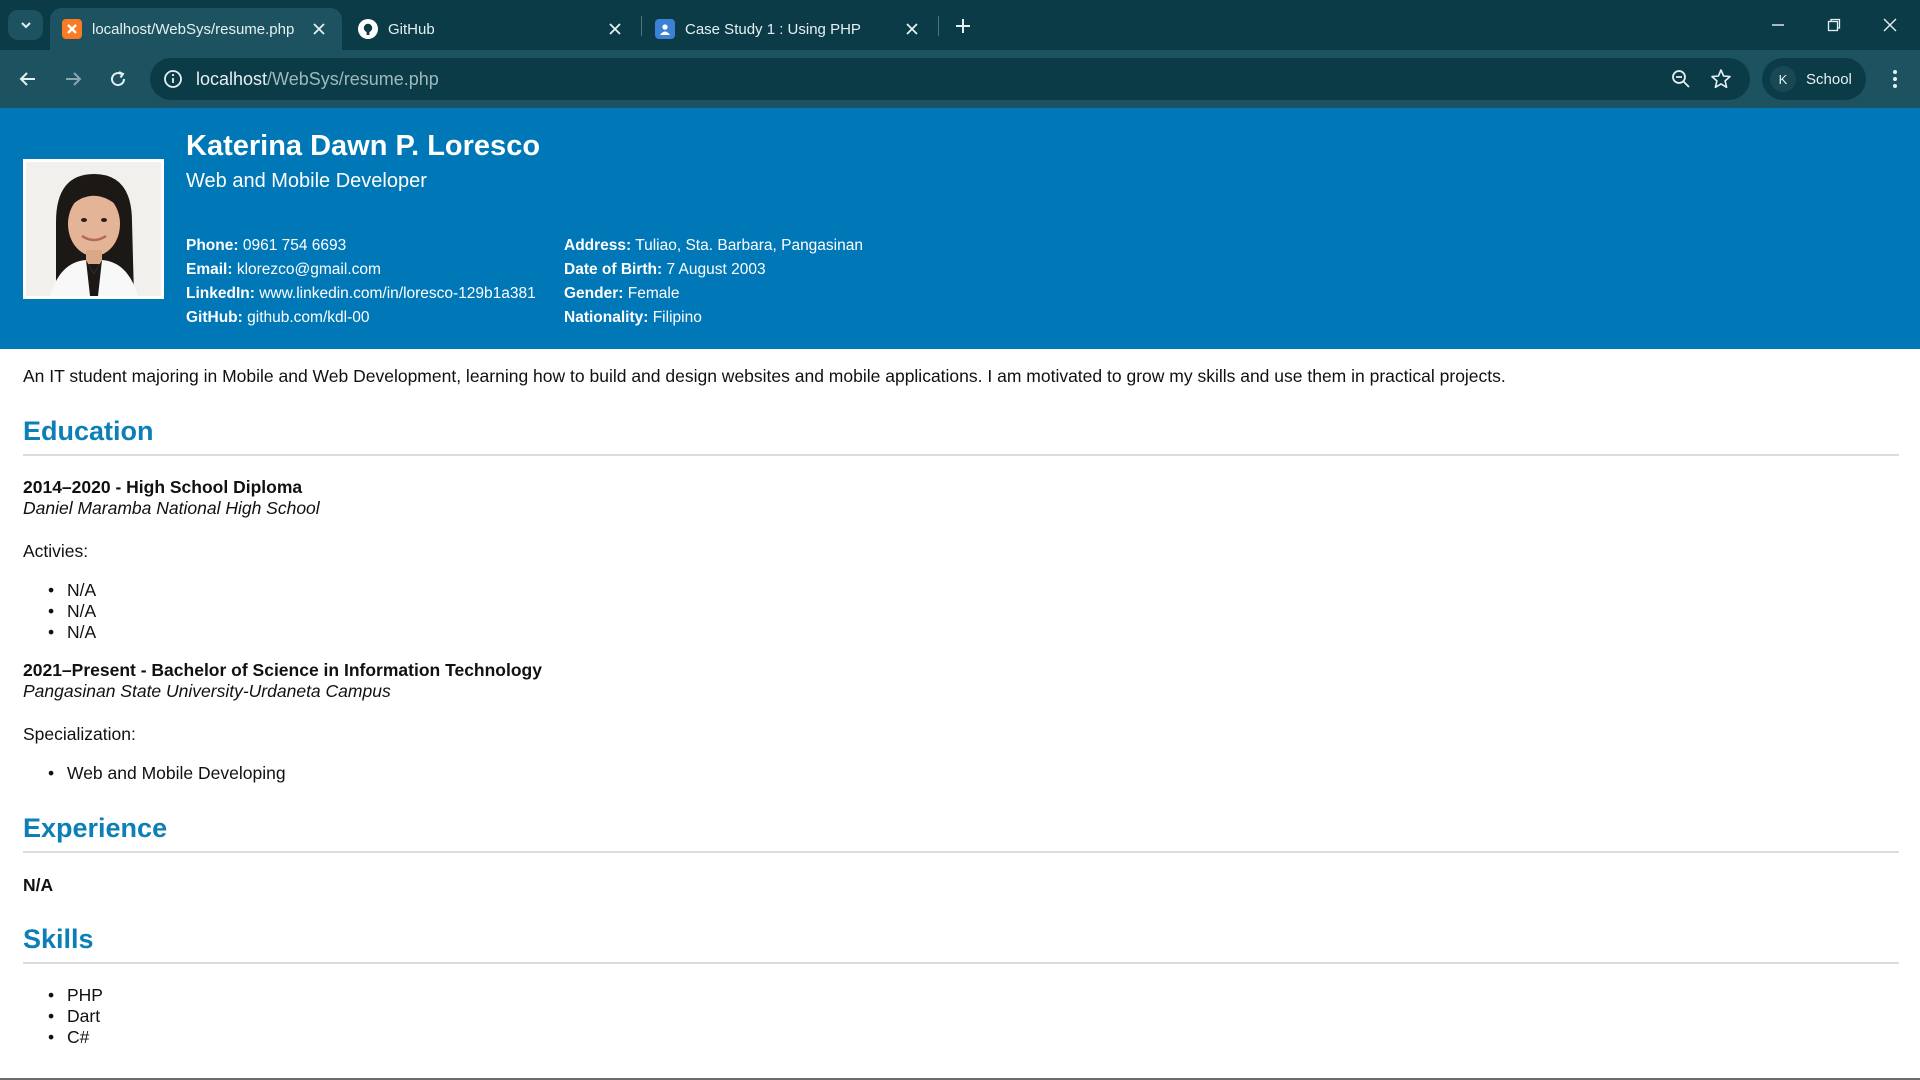 The image size is (1920, 1080). I want to click on skills-list: PHP Dart C#, so click(75, 1016).